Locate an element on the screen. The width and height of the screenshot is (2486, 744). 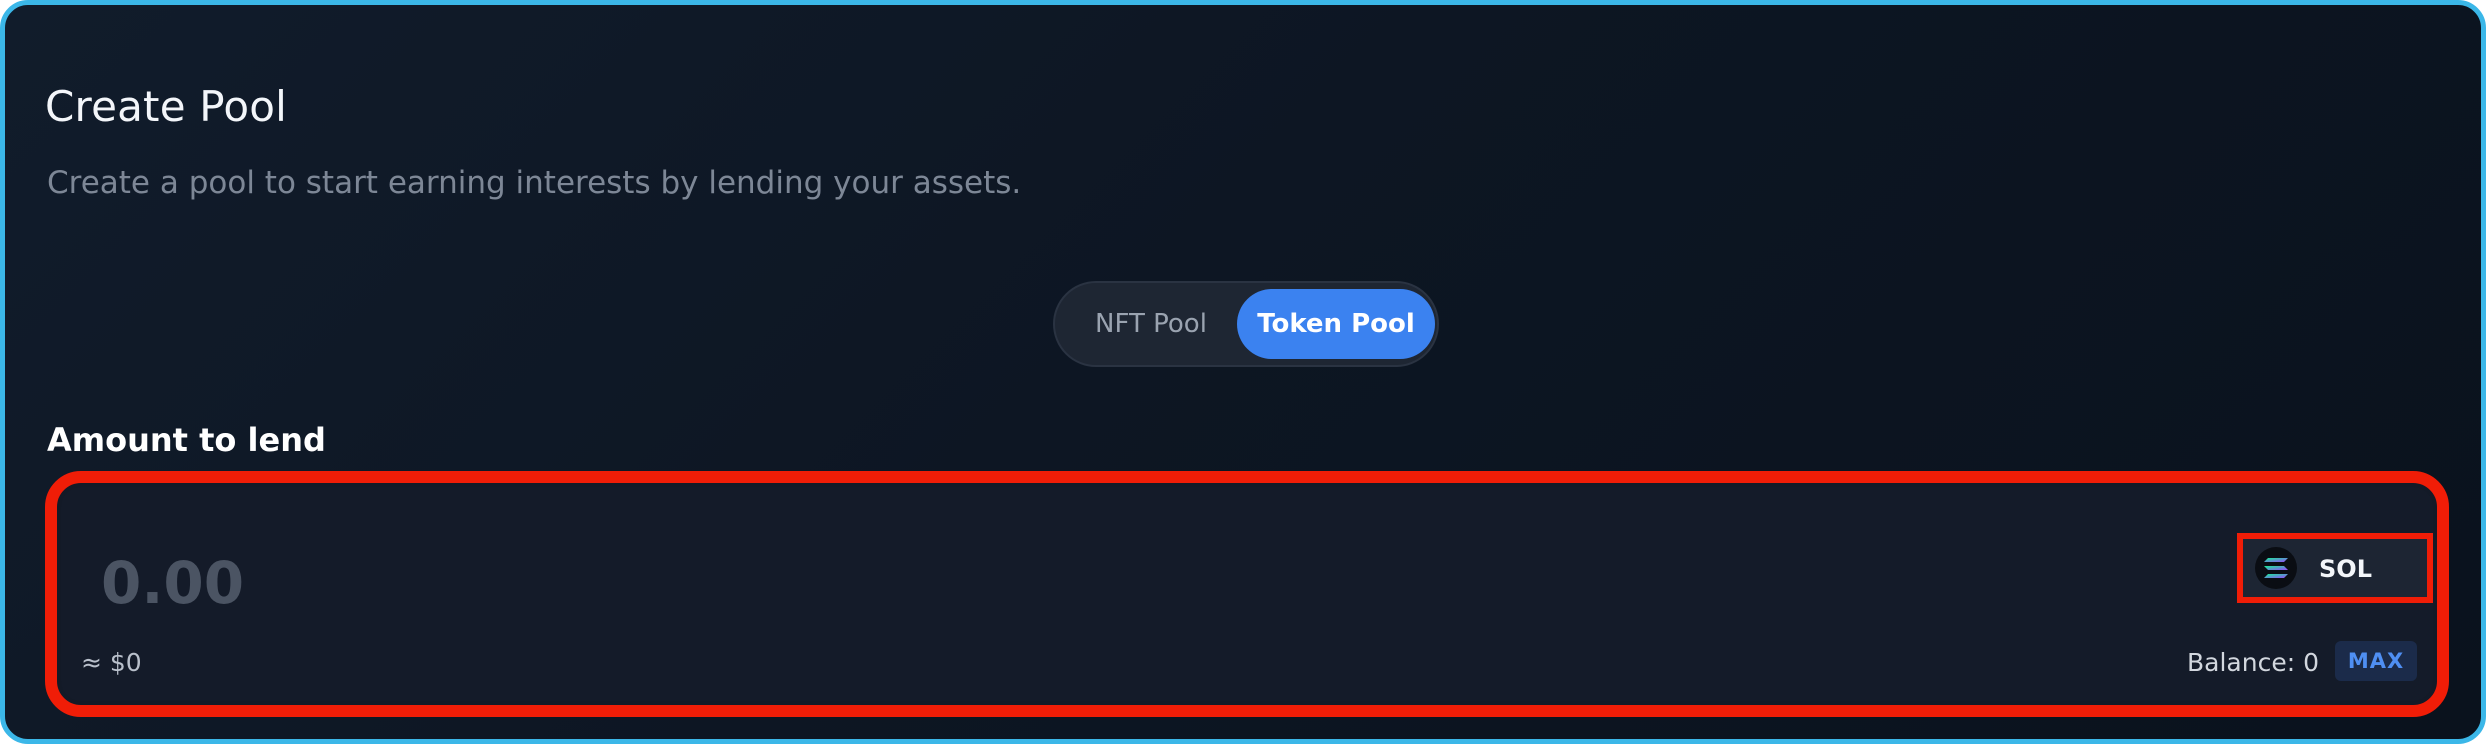
usd-value: ≈ $0 is located at coordinates (111, 662).